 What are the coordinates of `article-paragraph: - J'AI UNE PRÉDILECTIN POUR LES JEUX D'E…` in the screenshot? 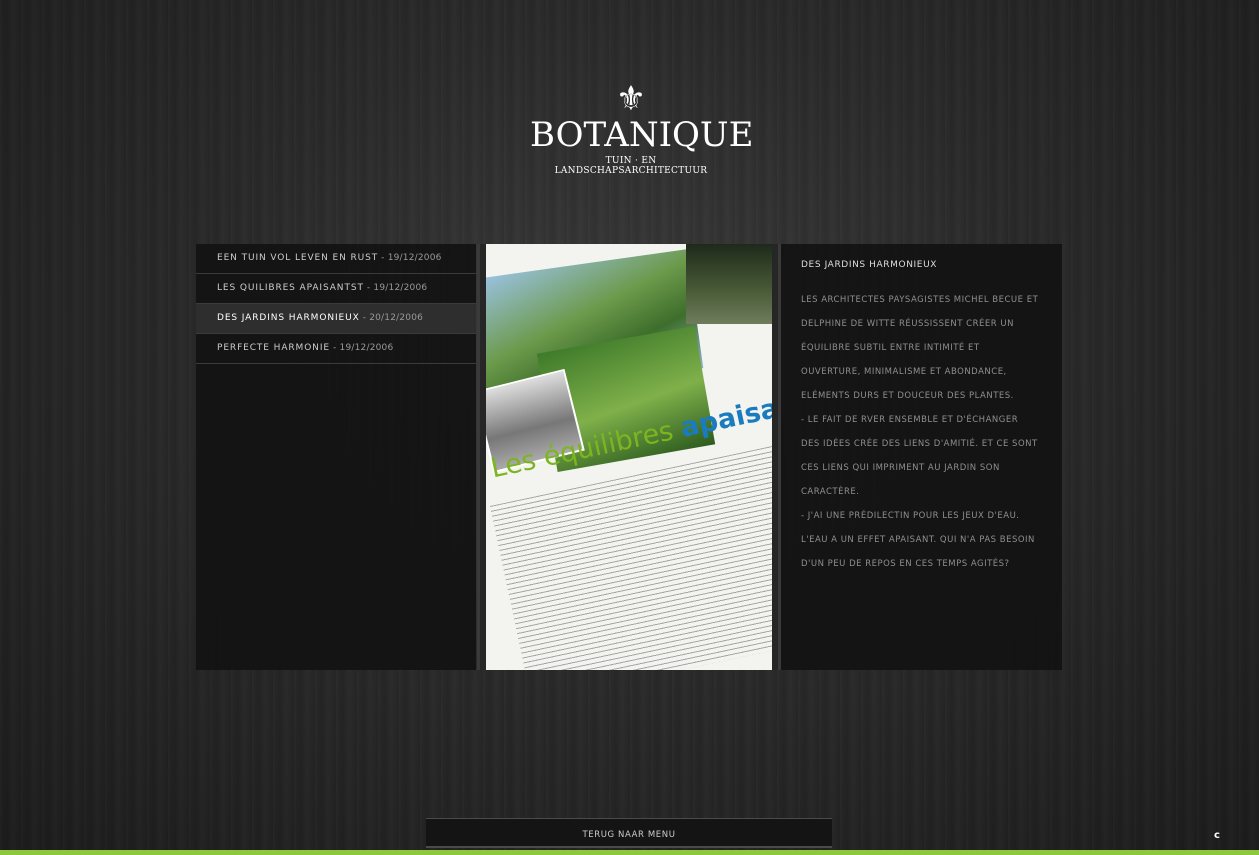 It's located at (918, 540).